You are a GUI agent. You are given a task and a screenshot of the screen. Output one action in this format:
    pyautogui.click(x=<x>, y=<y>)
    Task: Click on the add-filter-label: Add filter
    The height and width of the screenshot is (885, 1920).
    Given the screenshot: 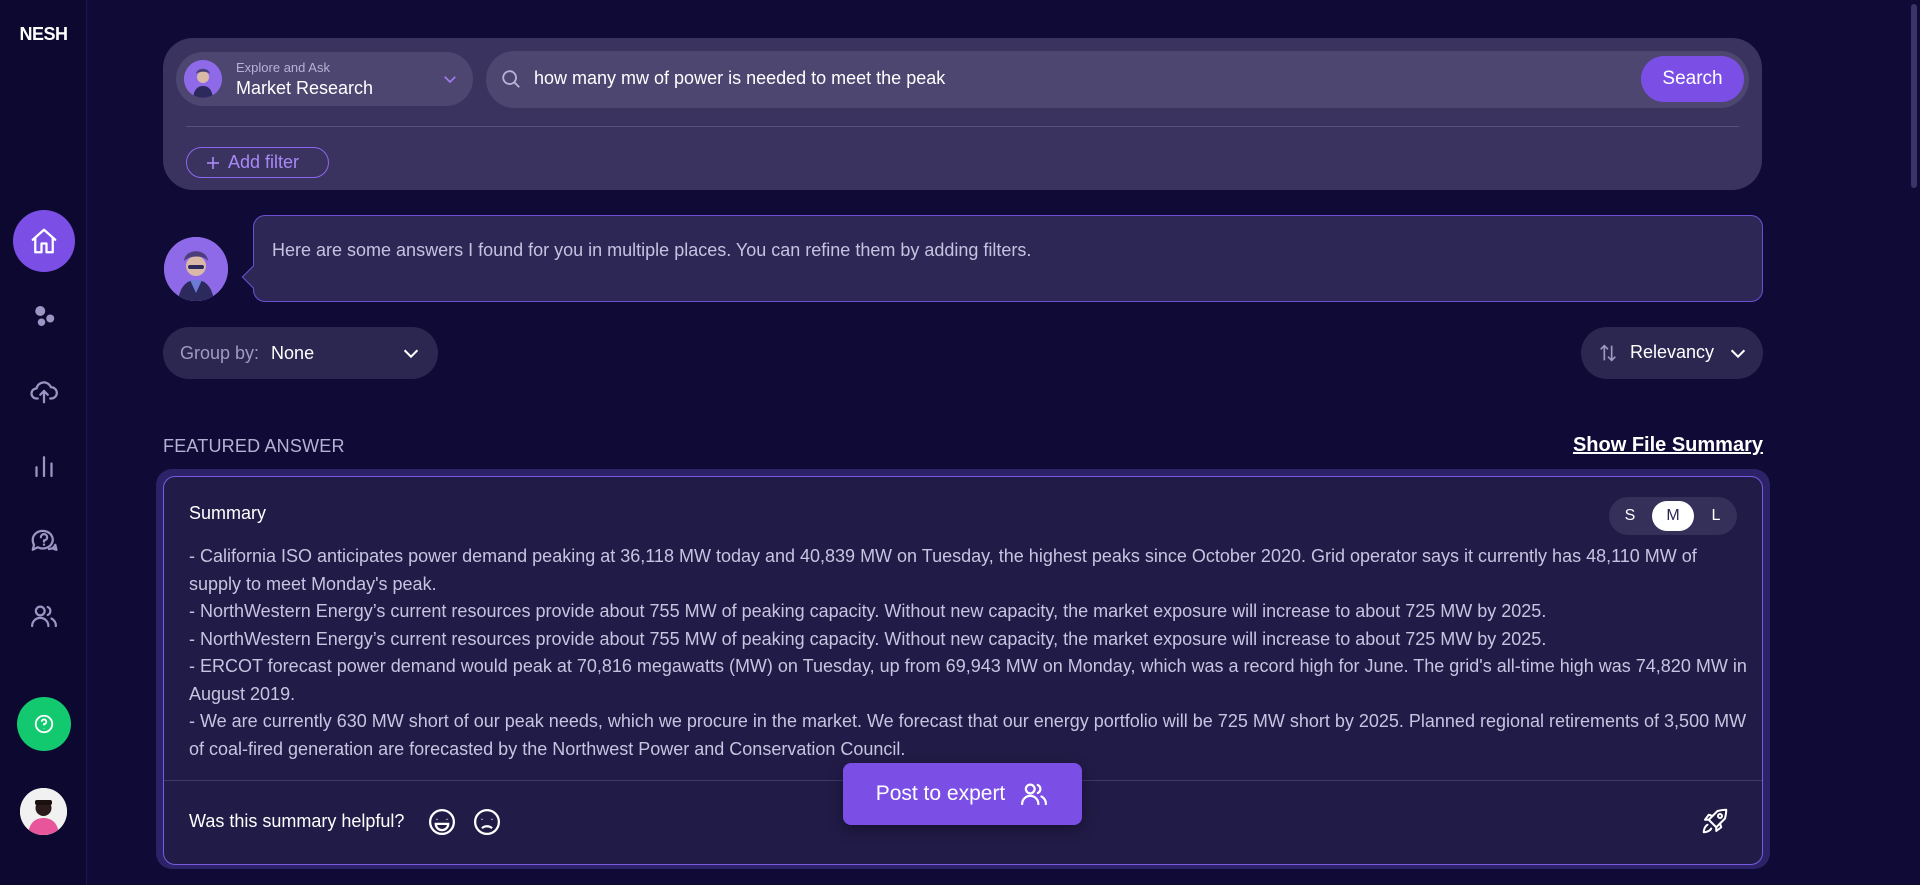 What is the action you would take?
    pyautogui.click(x=264, y=162)
    